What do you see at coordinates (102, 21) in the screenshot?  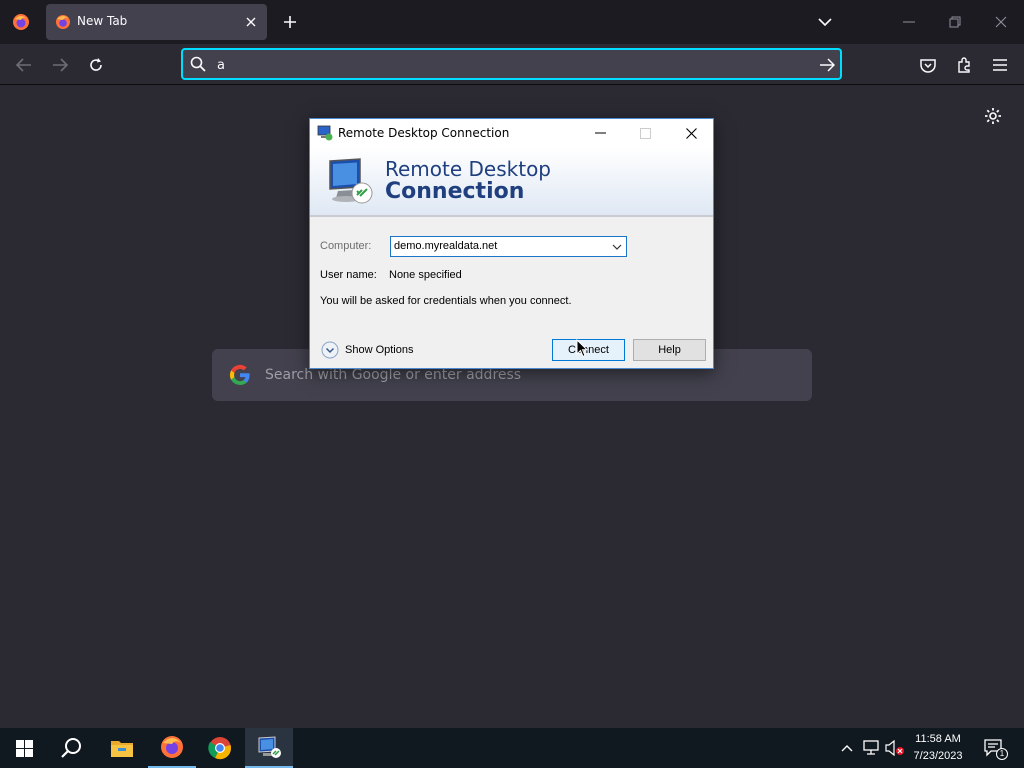 I see `tab-title: New Tab` at bounding box center [102, 21].